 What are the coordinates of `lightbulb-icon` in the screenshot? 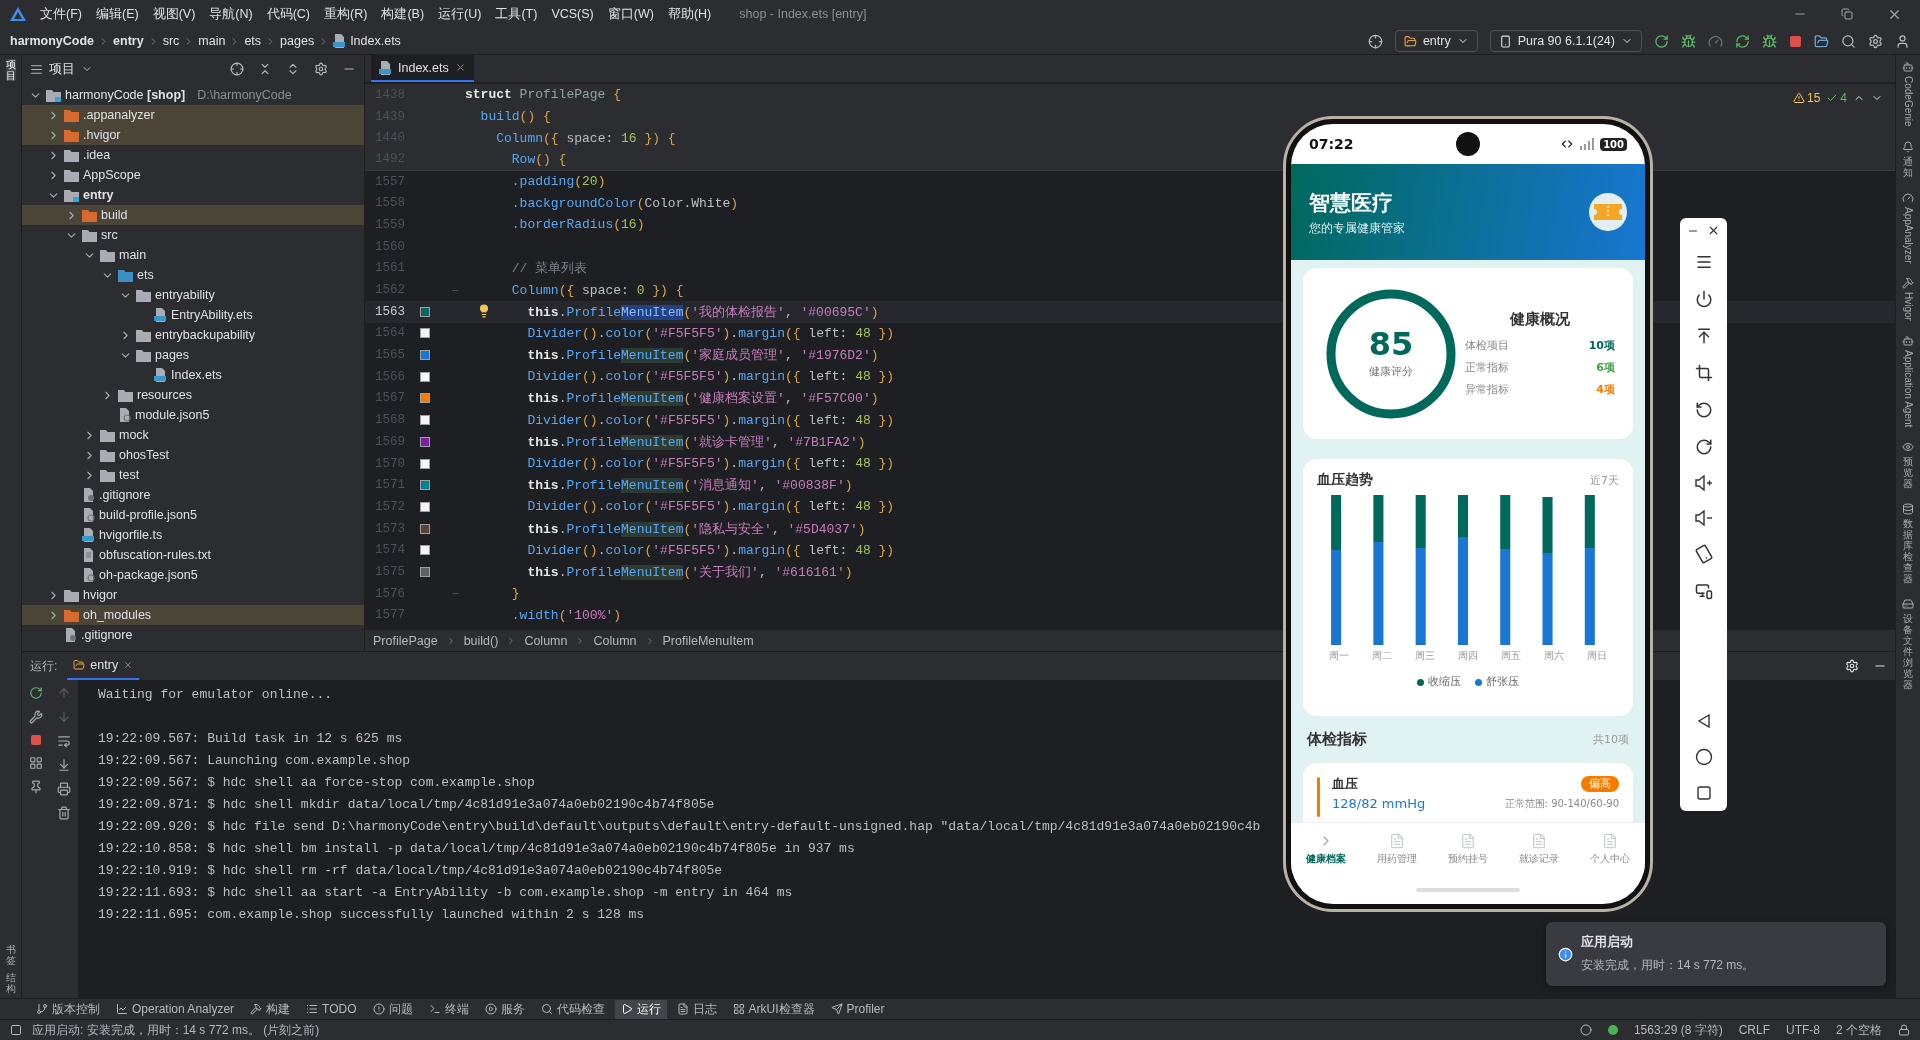 It's located at (484, 310).